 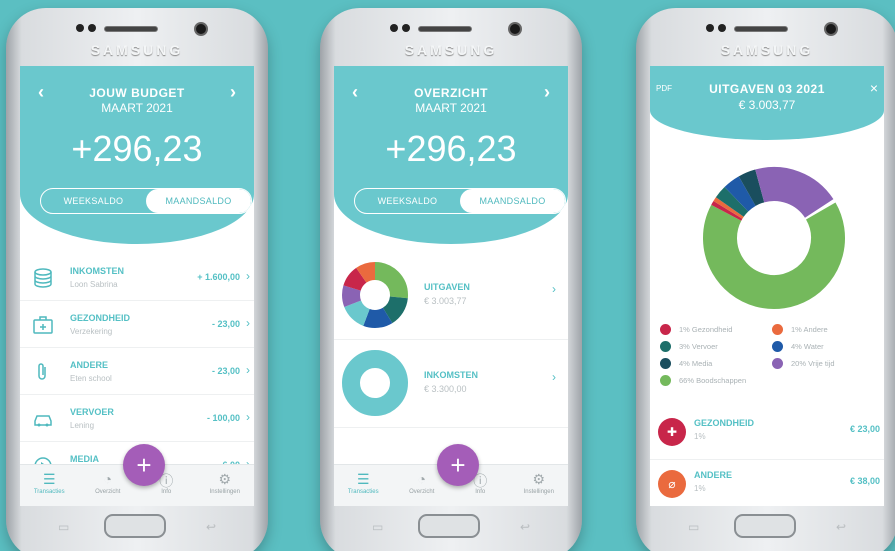 I want to click on legend-item: 4% Media, so click(x=686, y=363).